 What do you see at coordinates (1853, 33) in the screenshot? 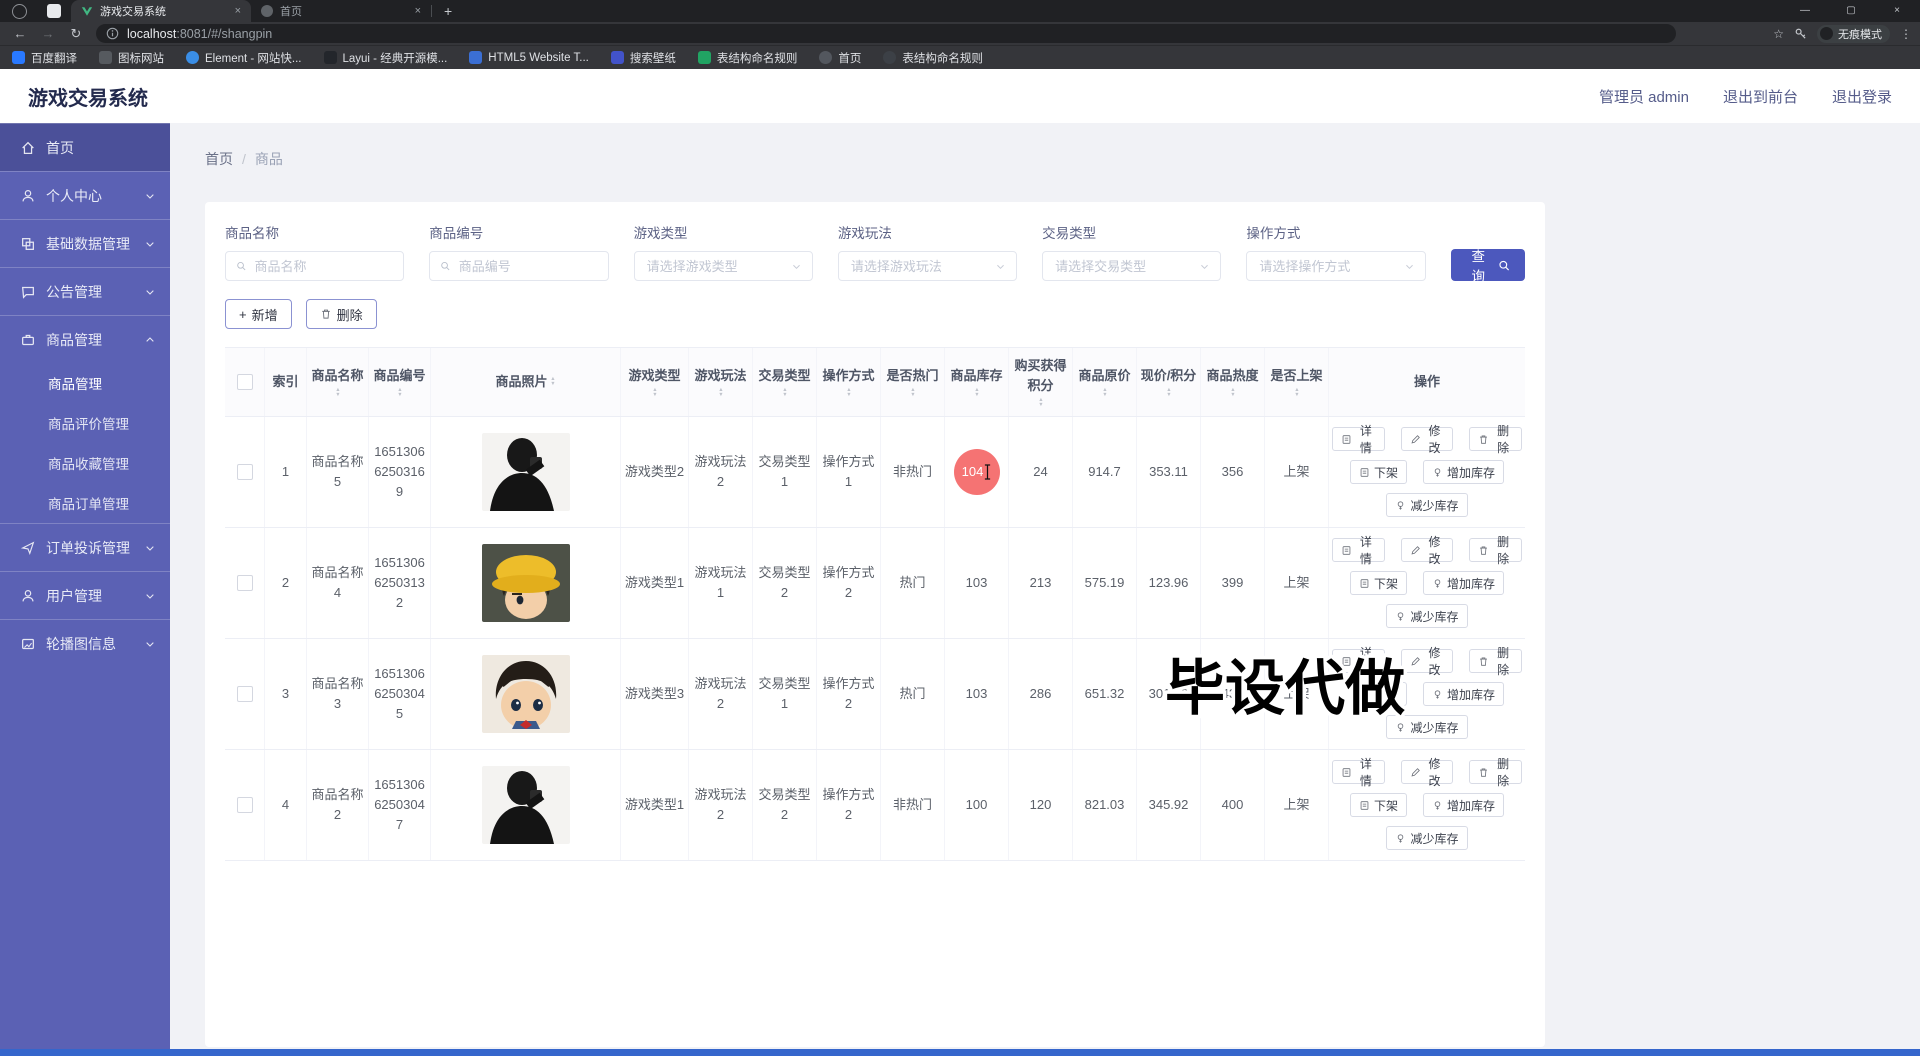
I see `incognito-badge: 无痕模式` at bounding box center [1853, 33].